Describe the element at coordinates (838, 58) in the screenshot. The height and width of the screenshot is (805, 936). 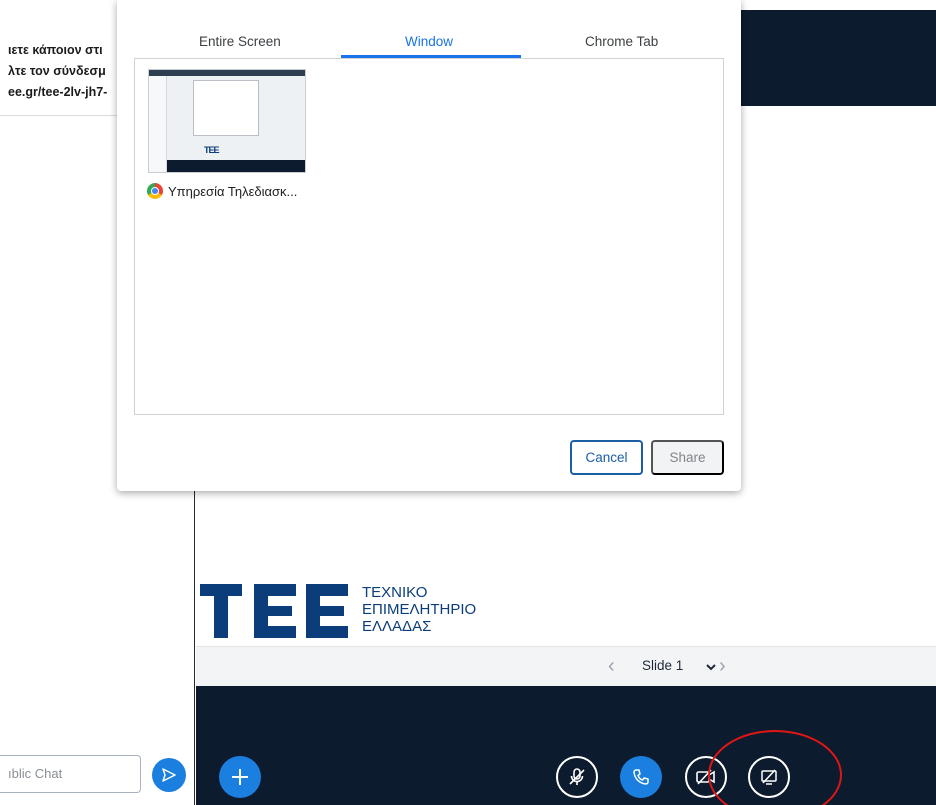
I see `top-navbar` at that location.